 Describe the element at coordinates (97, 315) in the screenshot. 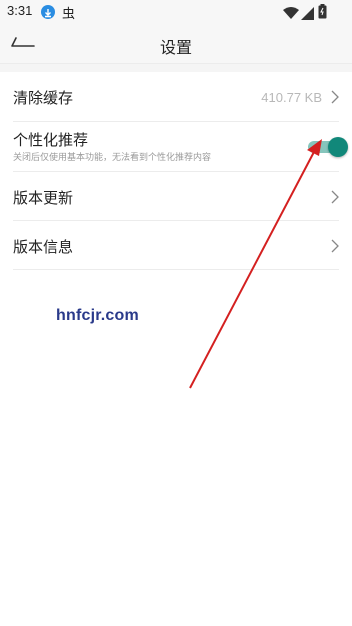

I see `site-watermark: hnfcjr.com` at that location.